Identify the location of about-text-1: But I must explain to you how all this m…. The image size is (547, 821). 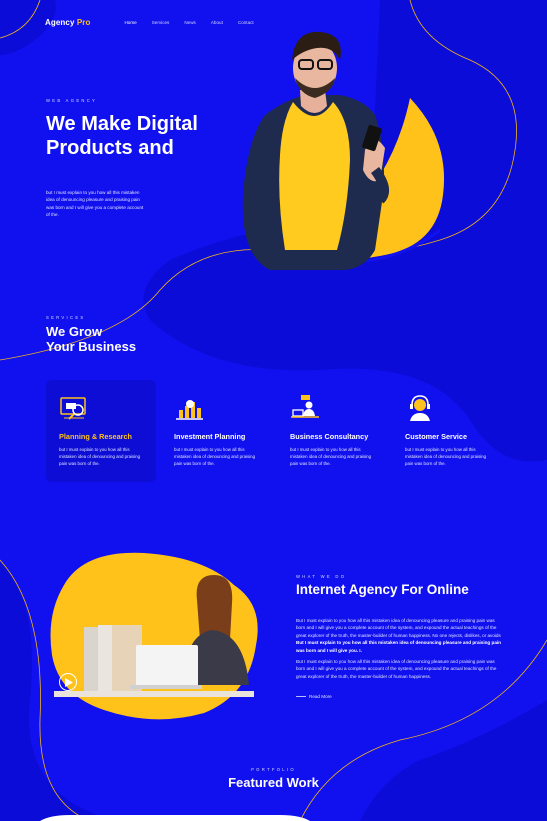
(400, 635).